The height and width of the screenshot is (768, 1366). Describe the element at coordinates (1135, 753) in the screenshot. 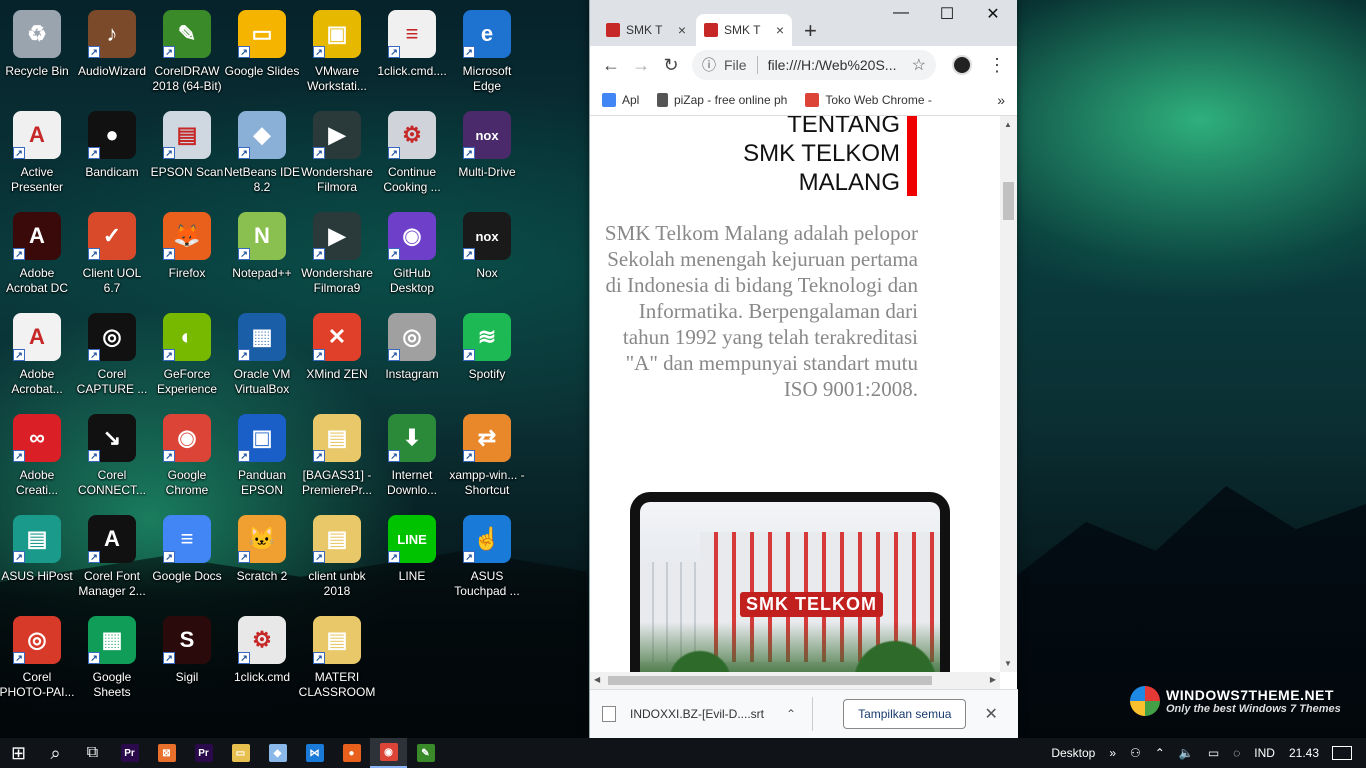

I see `people-icon: ⚇` at that location.